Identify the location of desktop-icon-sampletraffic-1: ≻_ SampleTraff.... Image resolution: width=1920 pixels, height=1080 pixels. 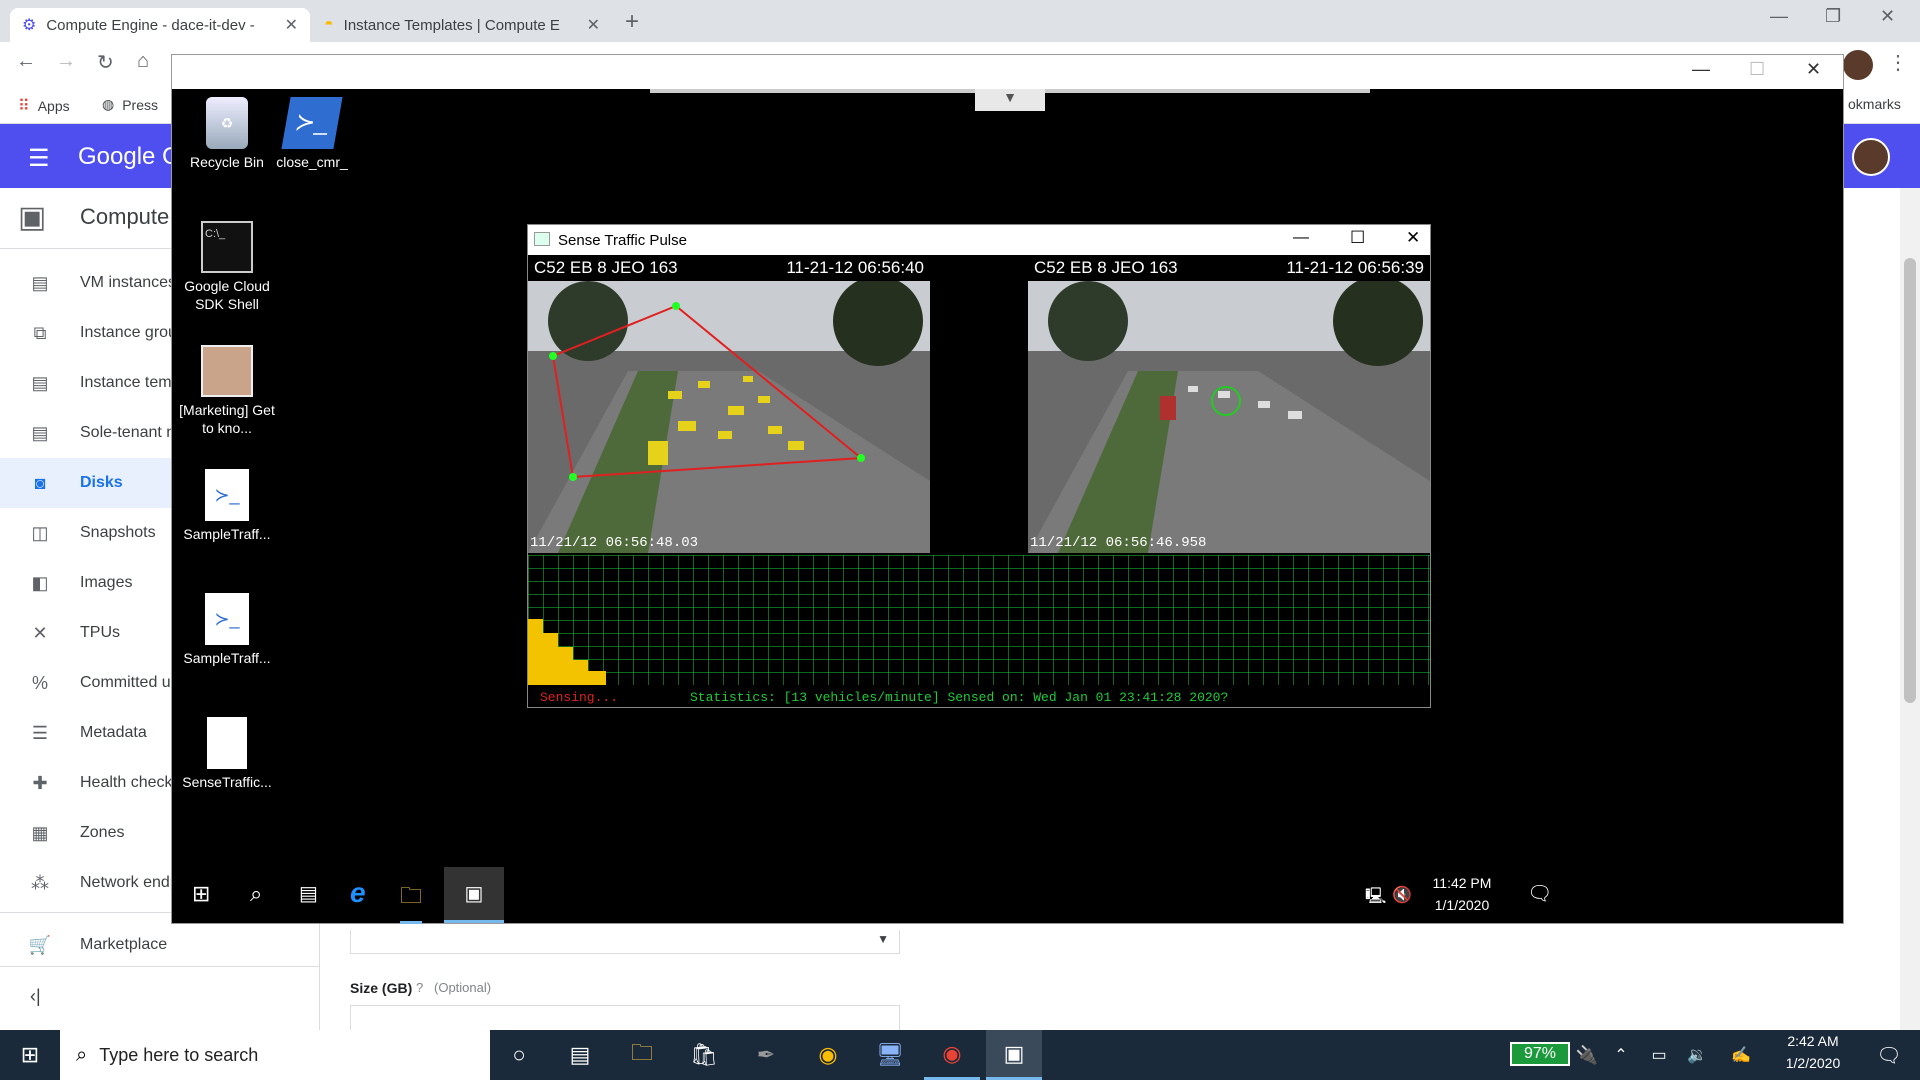
(227, 506).